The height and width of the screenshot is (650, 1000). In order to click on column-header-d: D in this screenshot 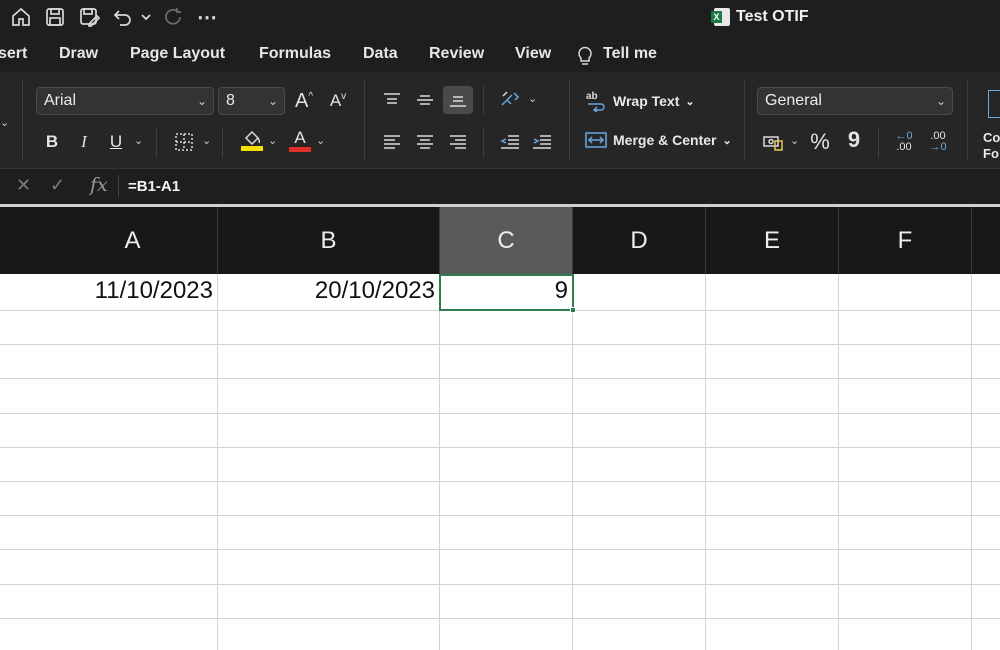, I will do `click(639, 240)`.